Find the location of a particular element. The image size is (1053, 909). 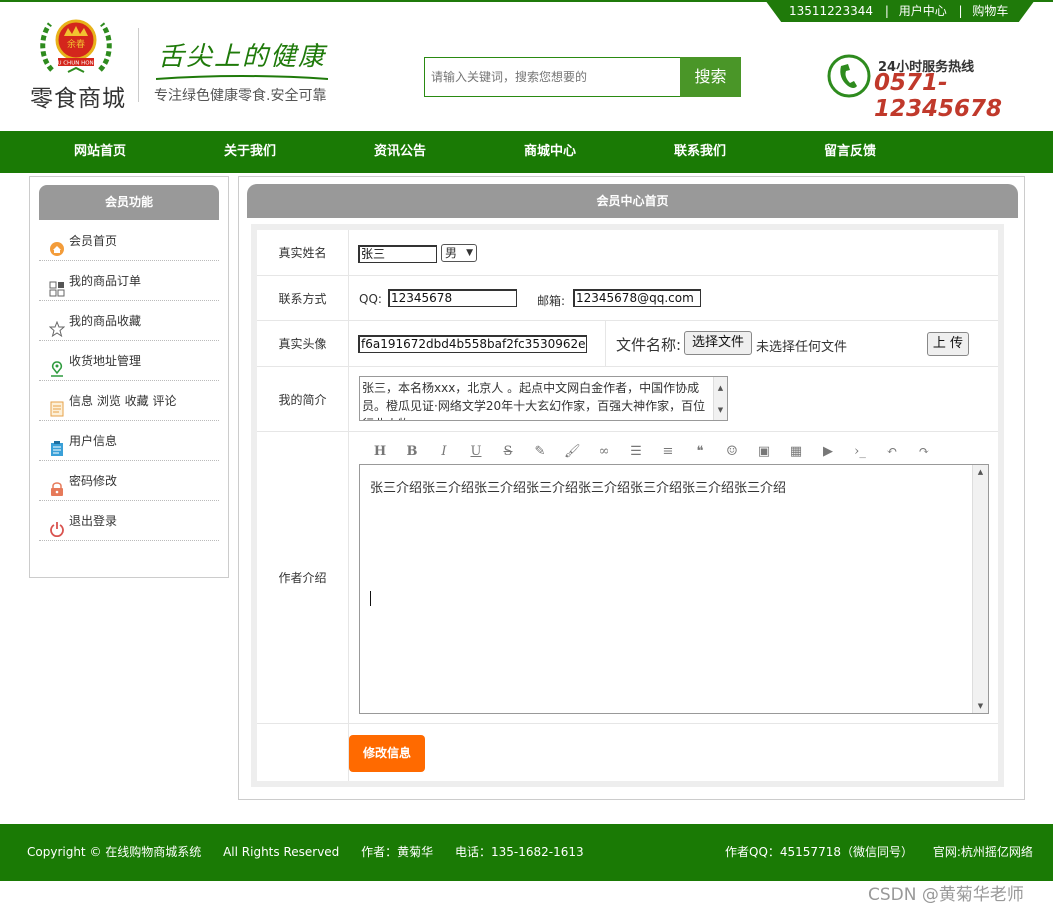

nav-item-news: 资讯公告 is located at coordinates (400, 152).